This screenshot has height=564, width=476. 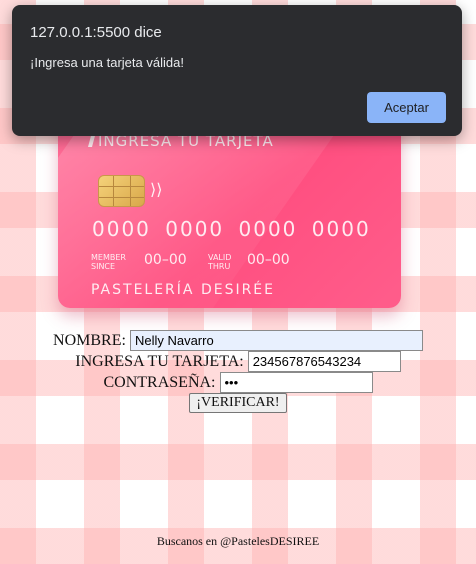 I want to click on contactless-icon: ⟩⟩, so click(x=156, y=189).